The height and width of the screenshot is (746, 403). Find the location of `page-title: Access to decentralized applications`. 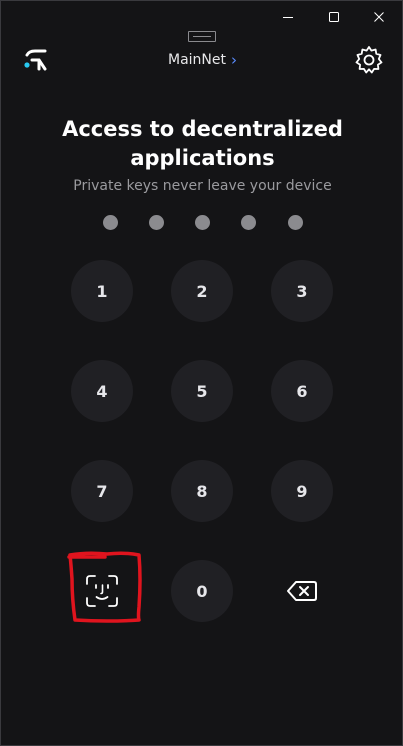

page-title: Access to decentralized applications is located at coordinates (202, 143).